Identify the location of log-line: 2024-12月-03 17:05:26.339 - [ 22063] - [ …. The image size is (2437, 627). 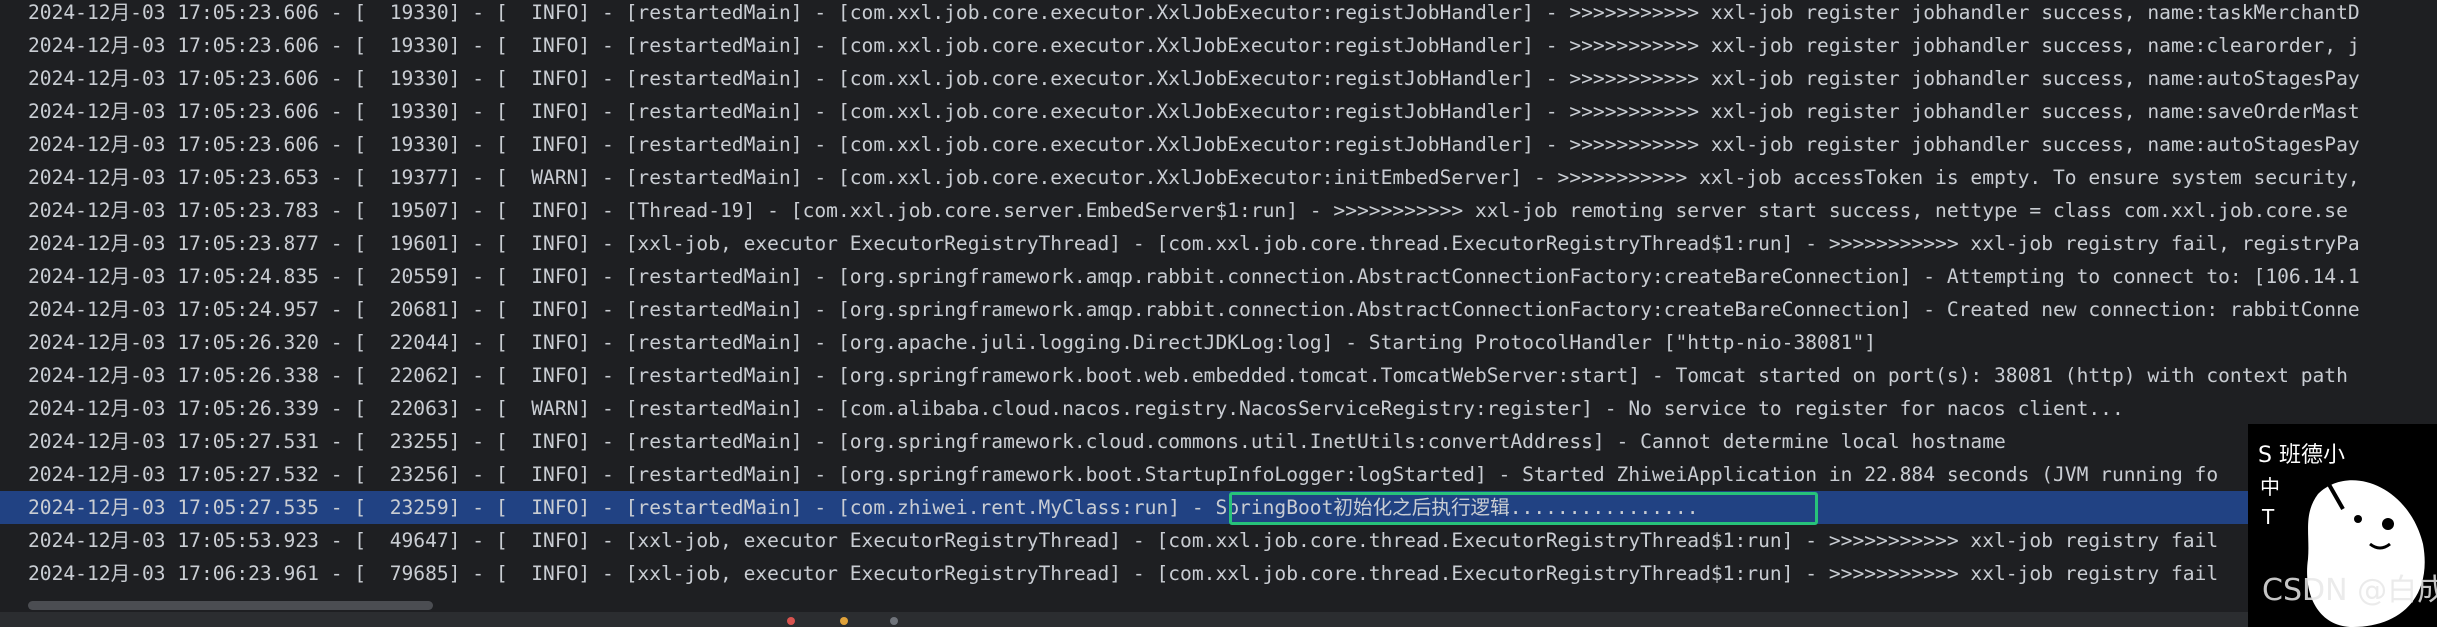
(1218, 408).